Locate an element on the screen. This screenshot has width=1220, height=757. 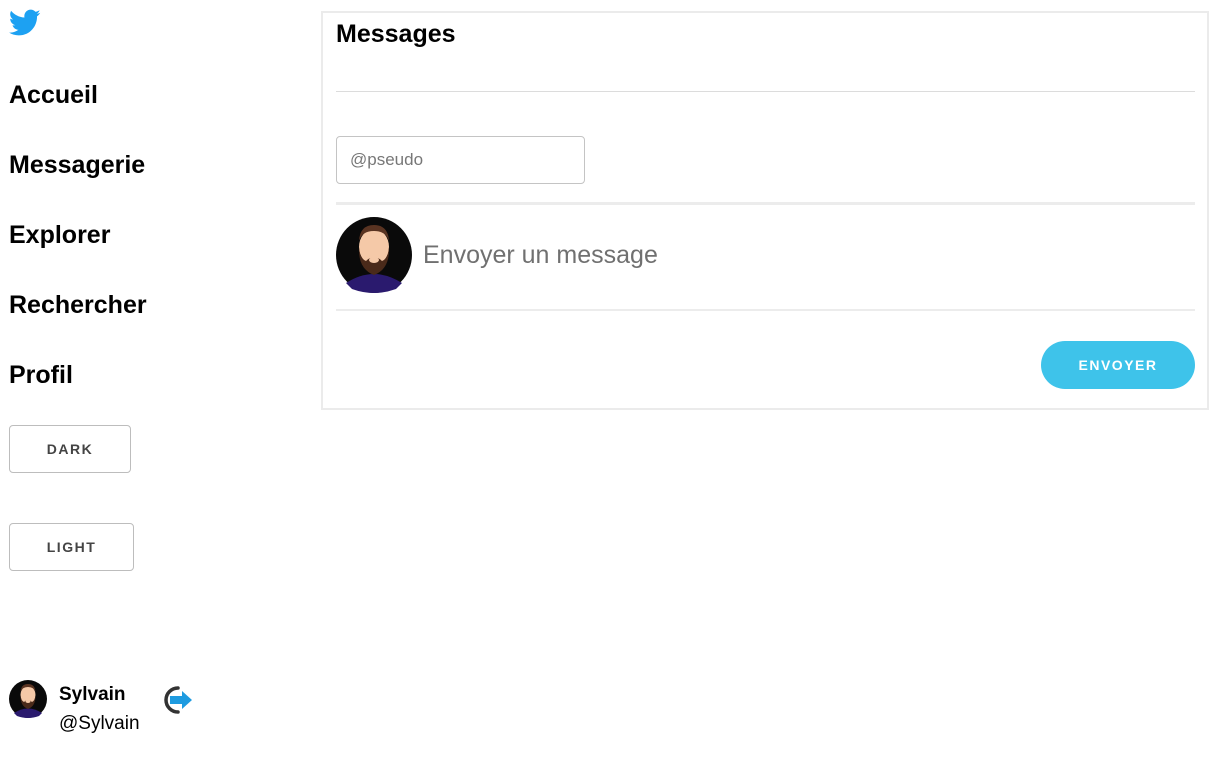
pseudo-input is located at coordinates (460, 160).